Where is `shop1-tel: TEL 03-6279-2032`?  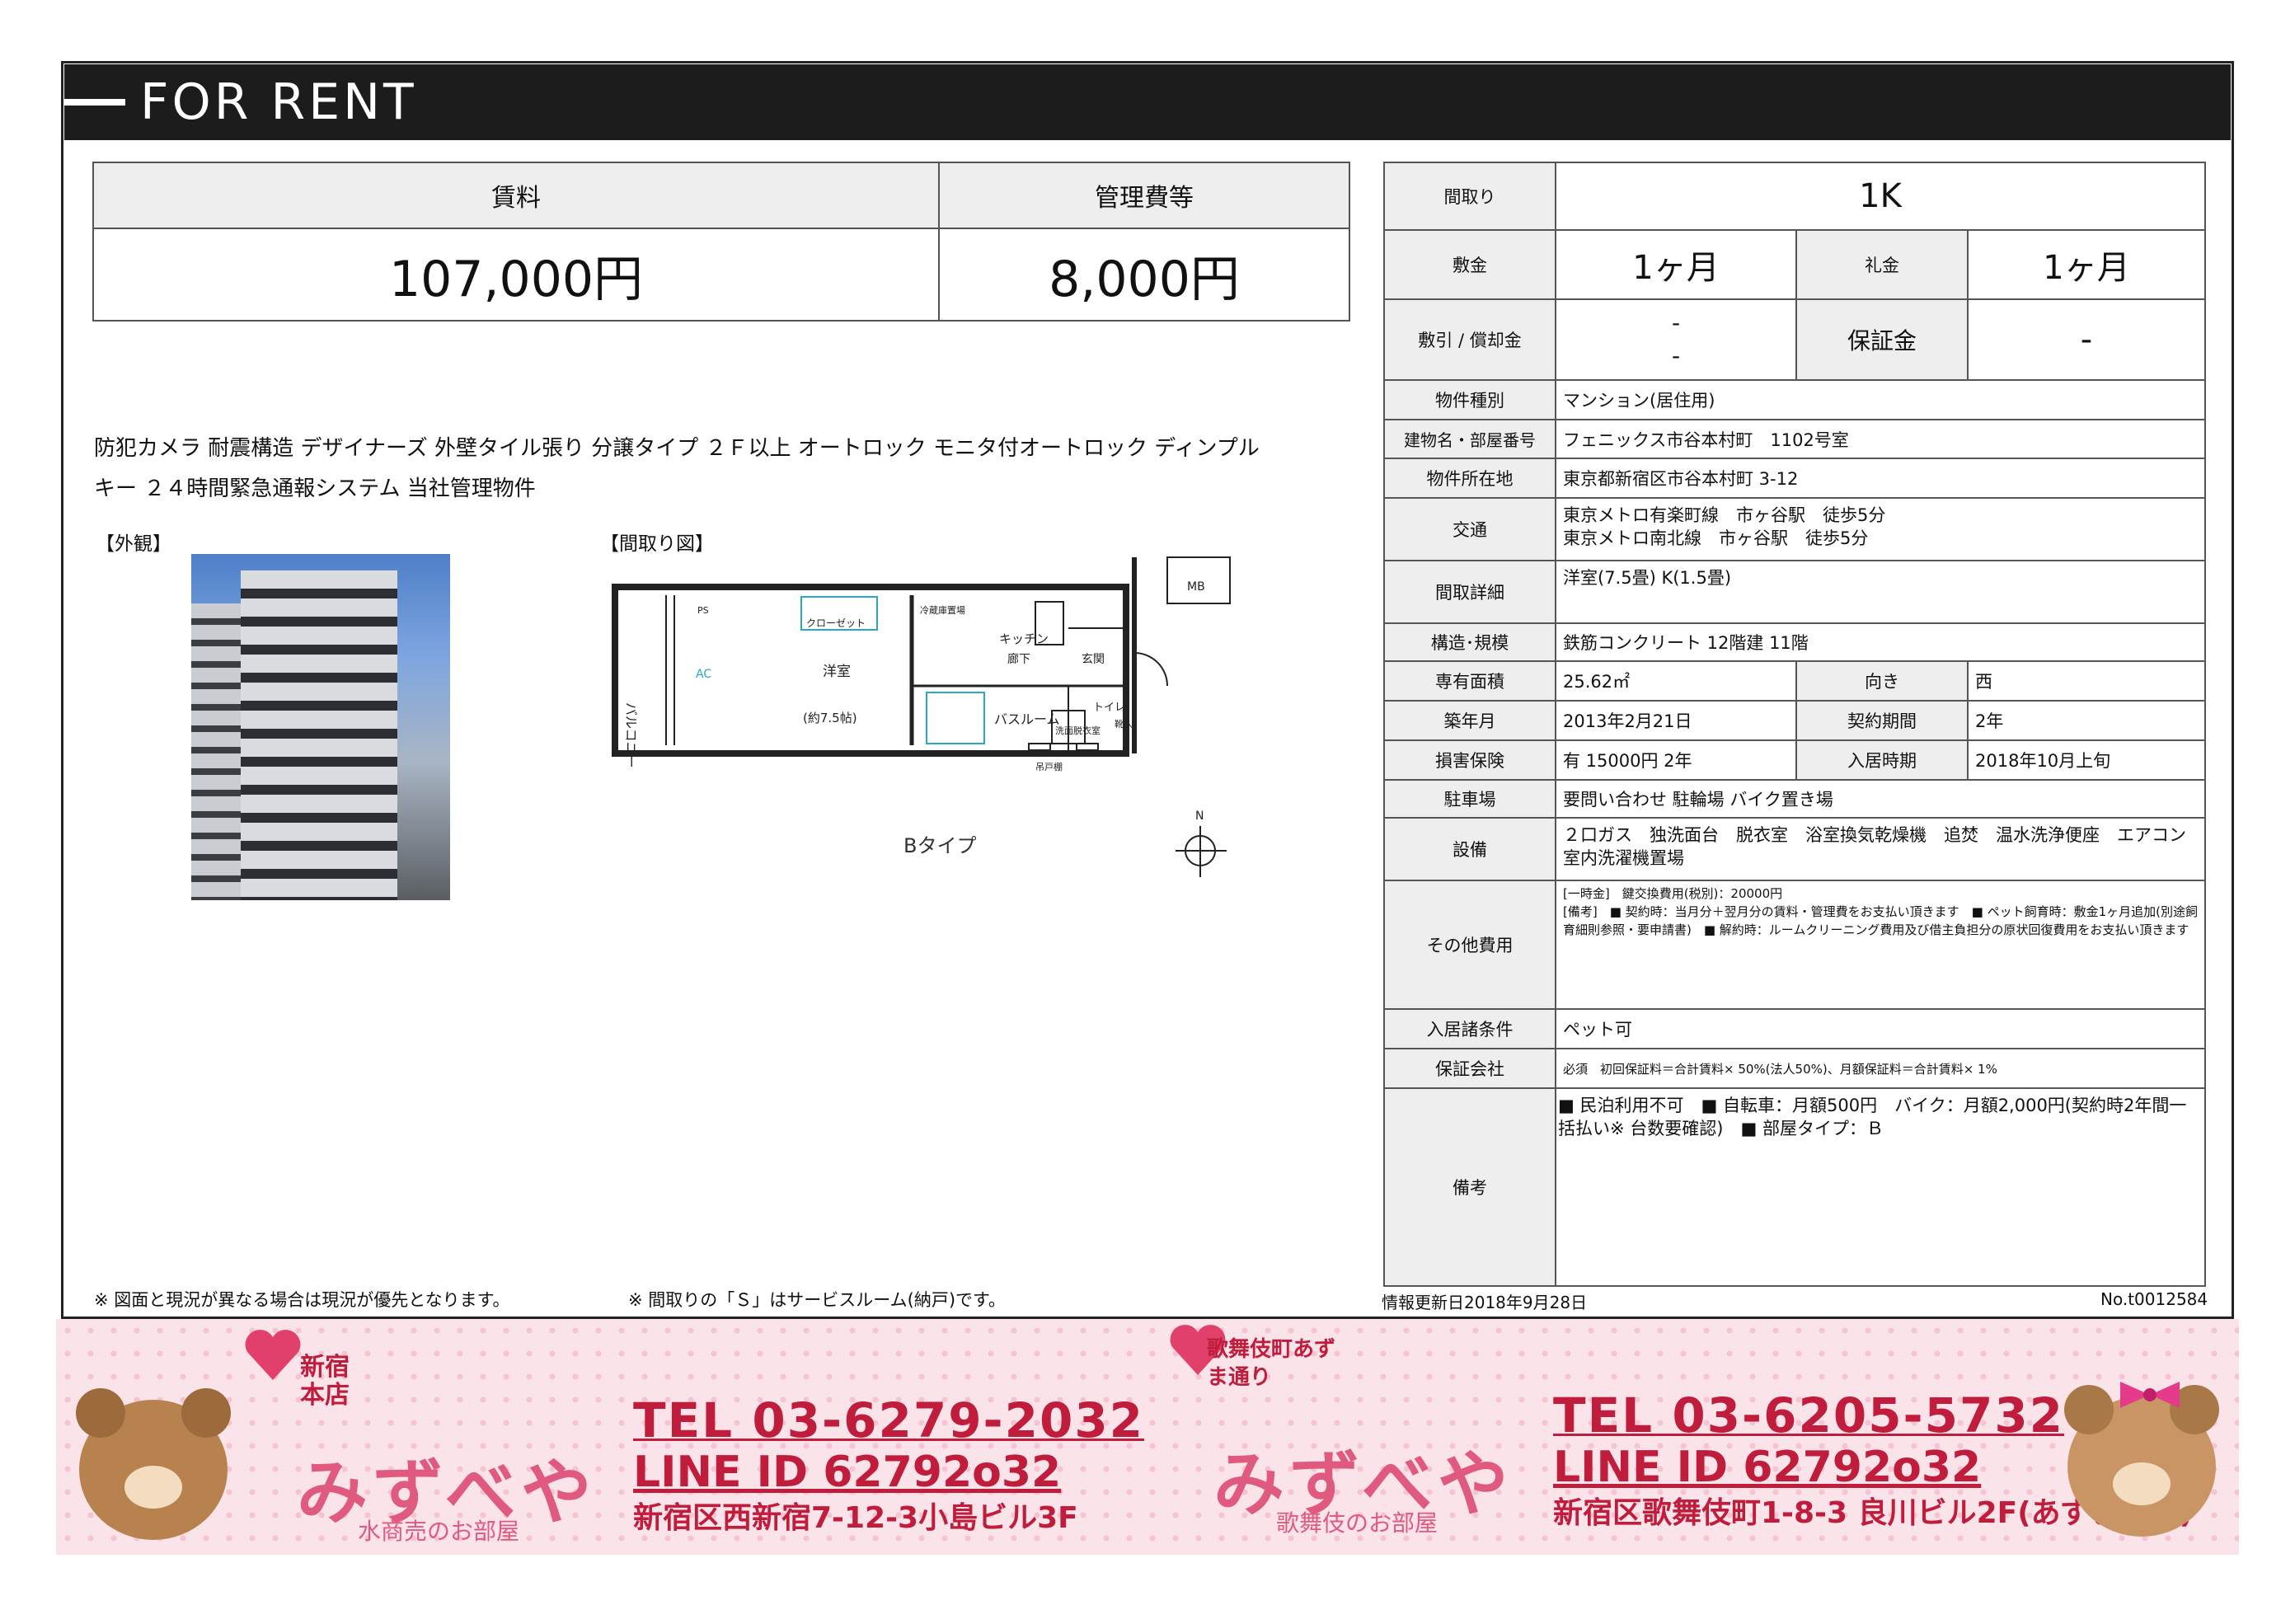
shop1-tel: TEL 03-6279-2032 is located at coordinates (888, 1421).